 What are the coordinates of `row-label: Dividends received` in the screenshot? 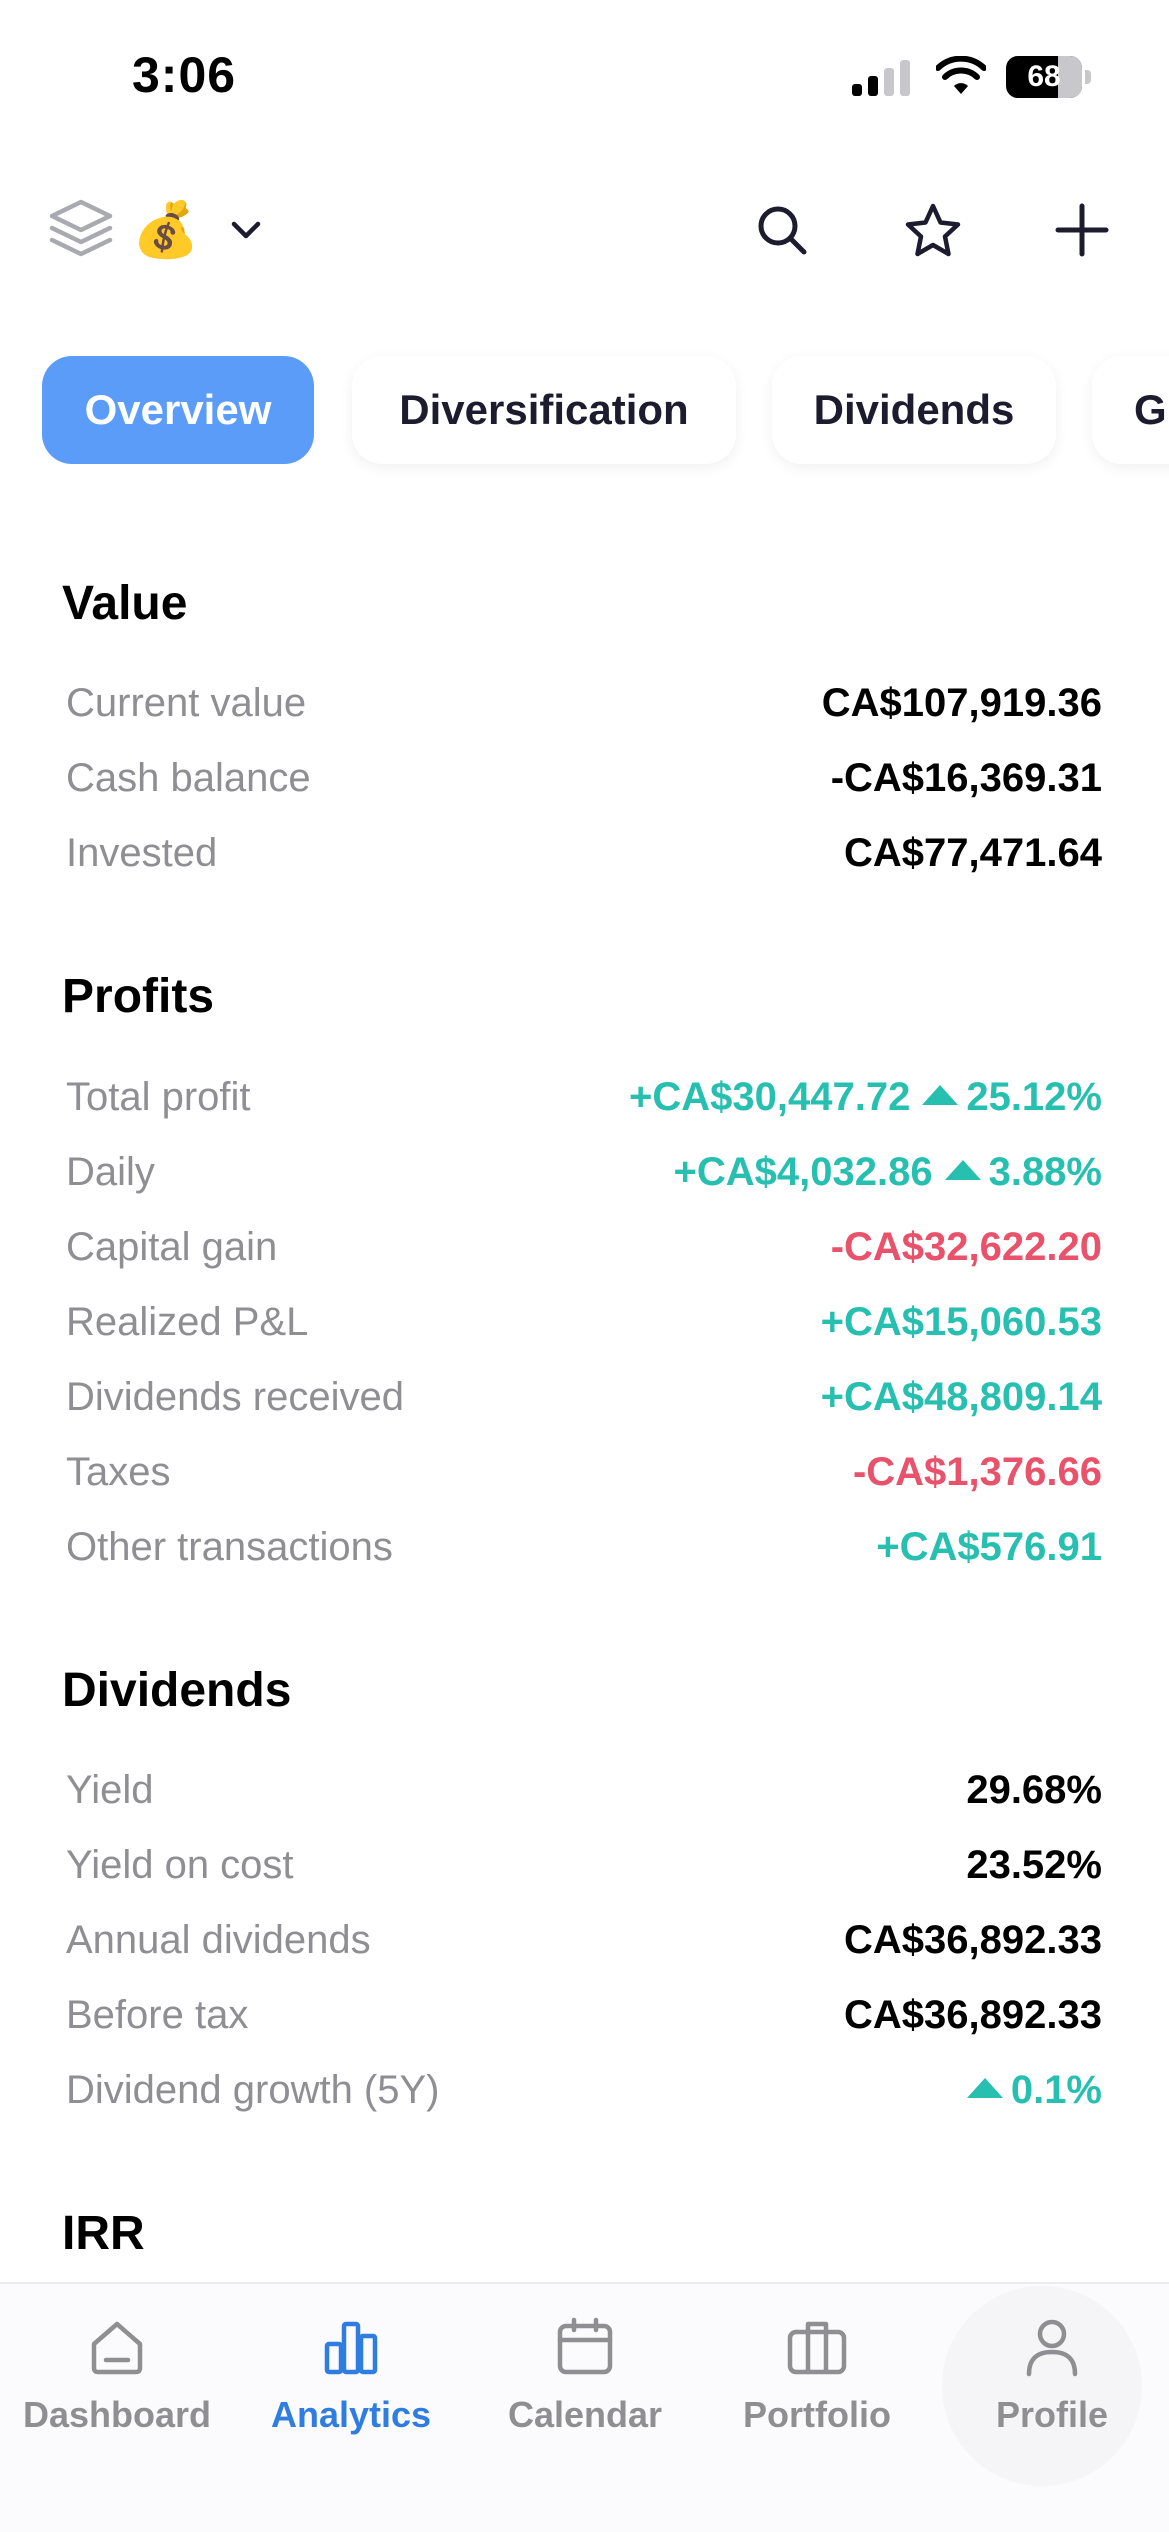 It's located at (235, 1396).